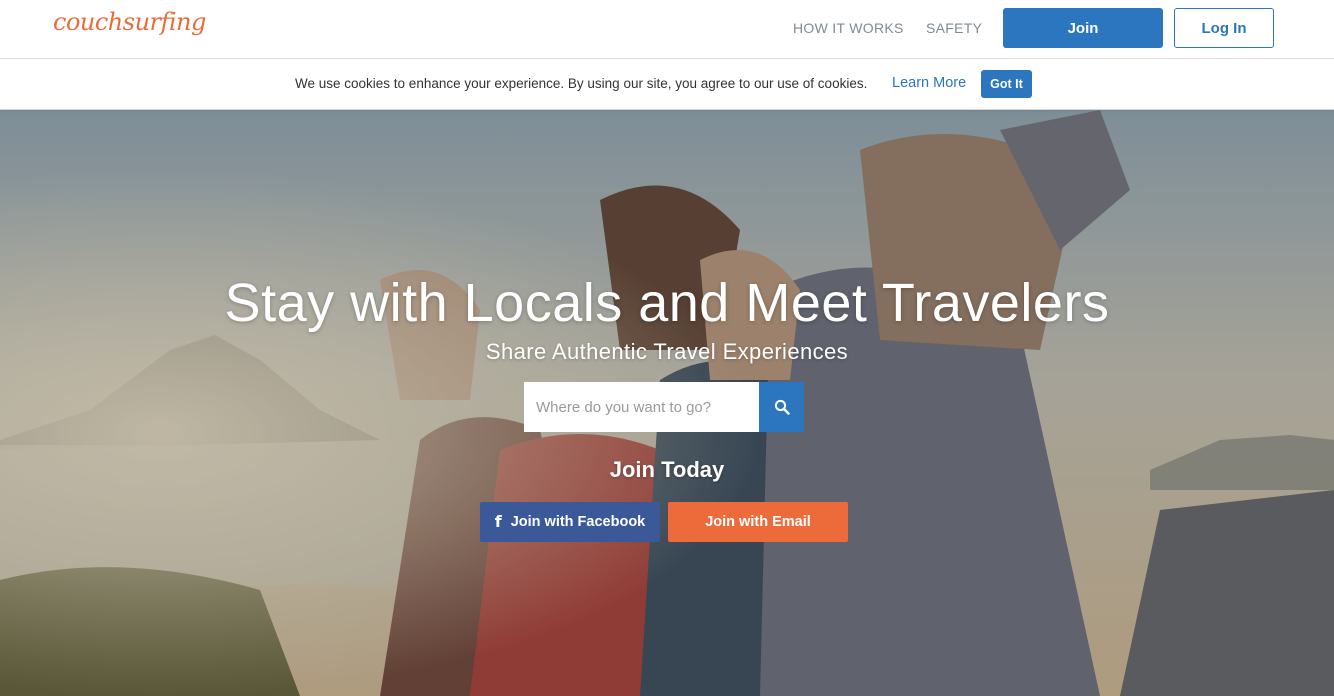 The image size is (1334, 696). I want to click on search-button, so click(781, 407).